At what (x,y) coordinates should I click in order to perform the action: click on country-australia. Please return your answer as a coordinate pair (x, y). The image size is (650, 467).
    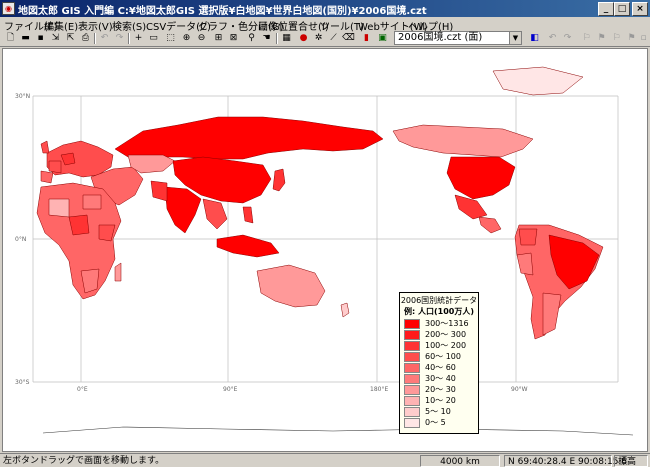
    Looking at the image, I should click on (291, 286).